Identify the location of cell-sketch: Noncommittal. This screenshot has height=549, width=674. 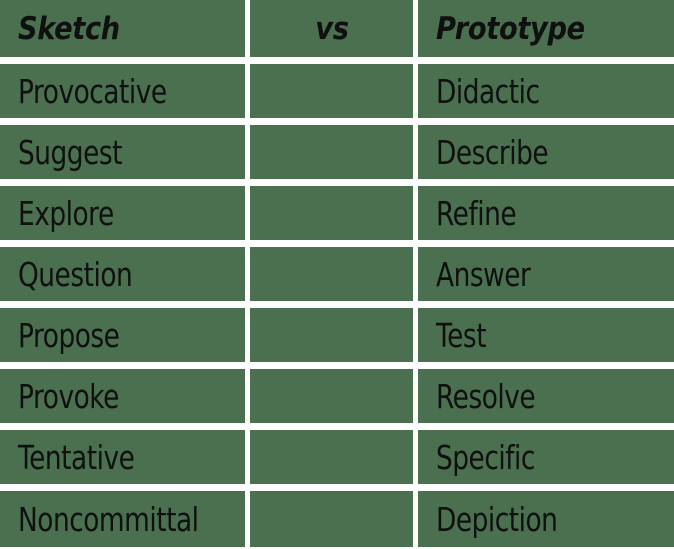
(122, 519).